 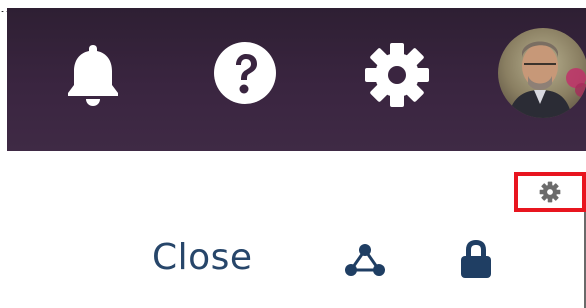 I want to click on lock-button, so click(x=476, y=259).